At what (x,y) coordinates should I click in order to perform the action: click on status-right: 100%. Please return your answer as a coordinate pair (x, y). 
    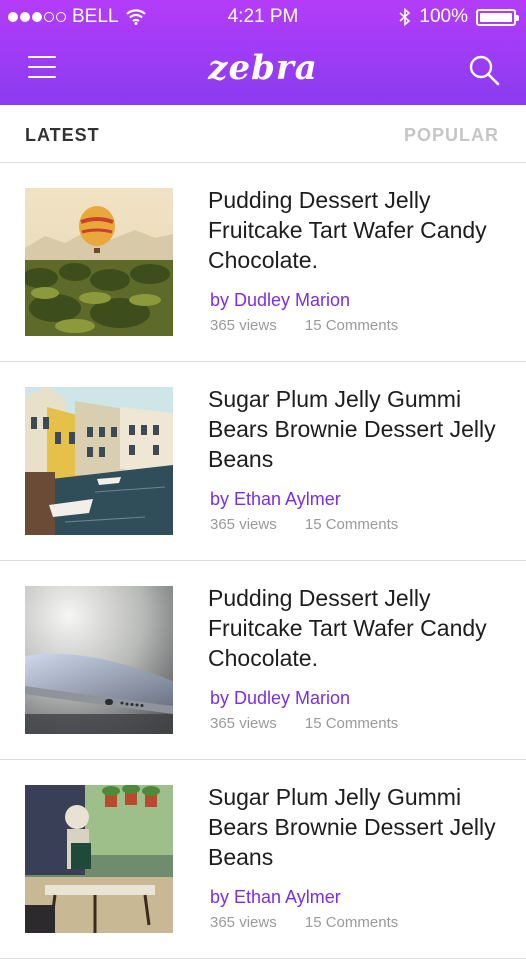
    Looking at the image, I should click on (459, 17).